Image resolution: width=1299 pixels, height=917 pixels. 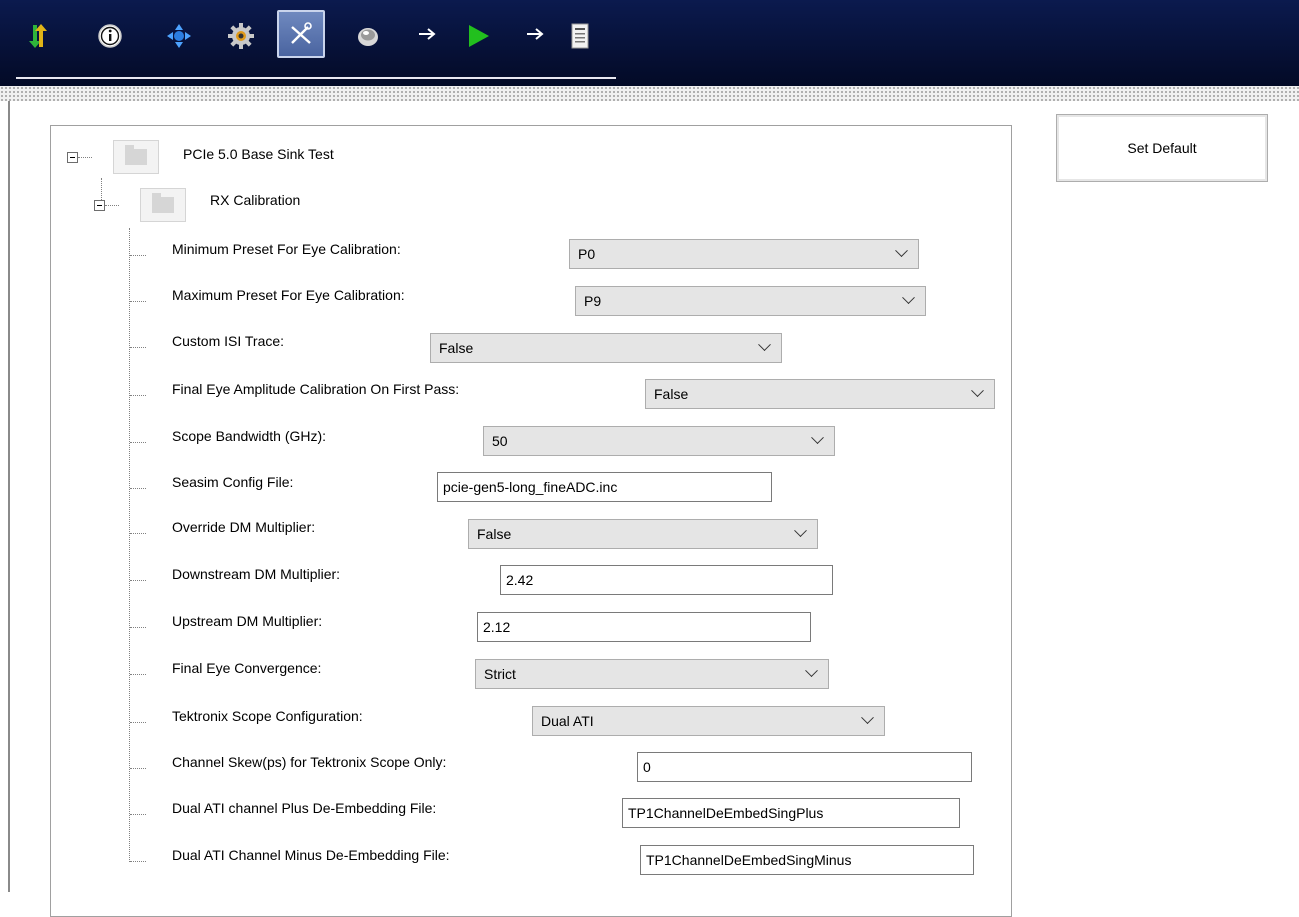 I want to click on param-label: Dual ATI channel Plus De-Embedding File:, so click(x=304, y=808).